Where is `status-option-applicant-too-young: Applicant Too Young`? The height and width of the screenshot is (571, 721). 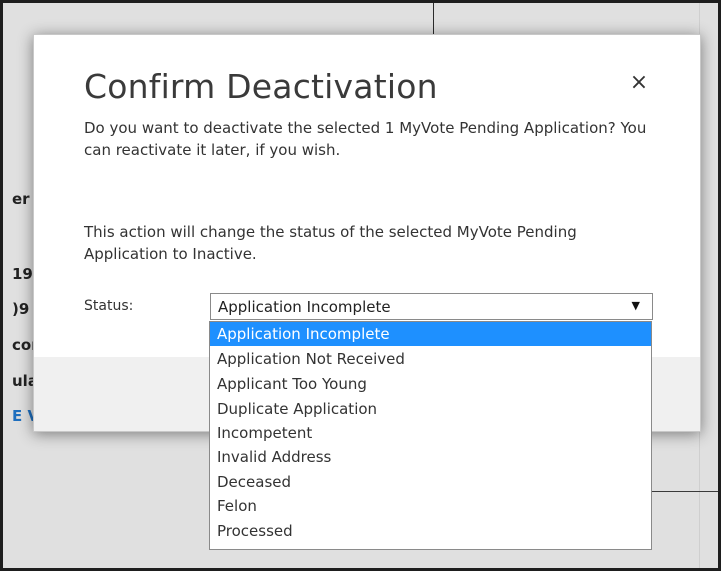
status-option-applicant-too-young: Applicant Too Young is located at coordinates (430, 384).